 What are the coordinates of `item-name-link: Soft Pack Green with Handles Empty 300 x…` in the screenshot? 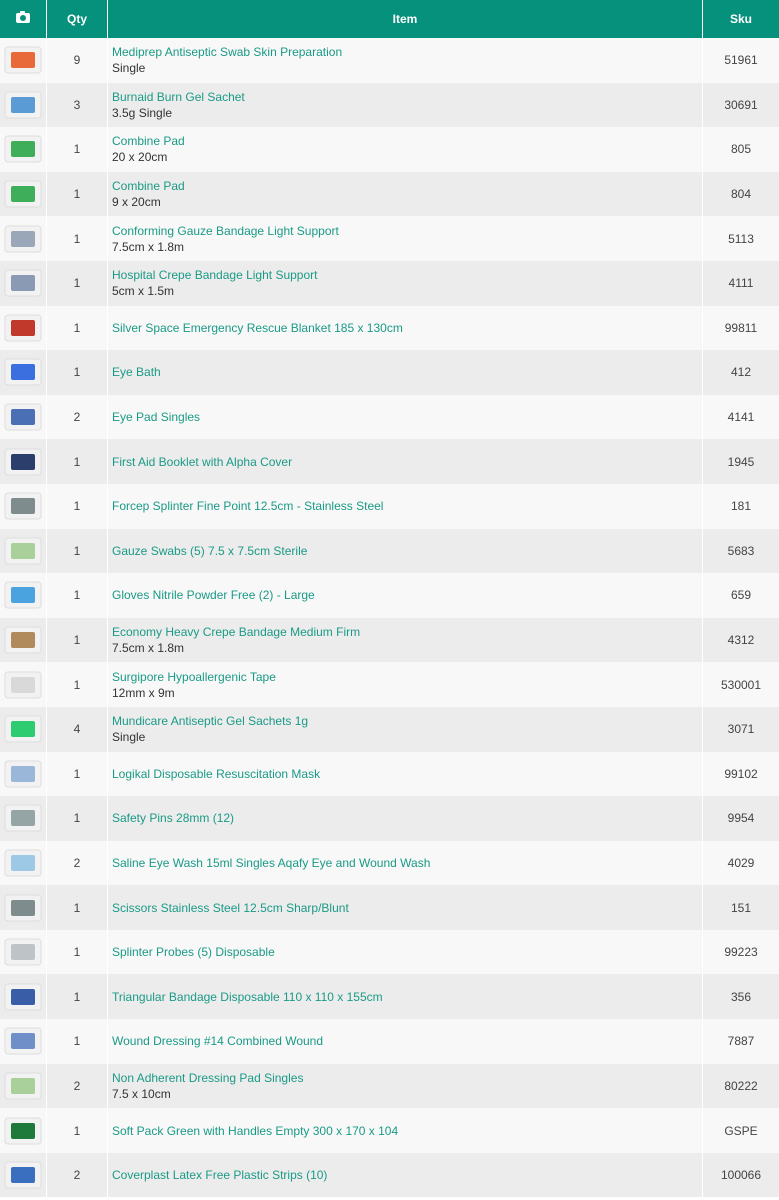 It's located at (407, 1131).